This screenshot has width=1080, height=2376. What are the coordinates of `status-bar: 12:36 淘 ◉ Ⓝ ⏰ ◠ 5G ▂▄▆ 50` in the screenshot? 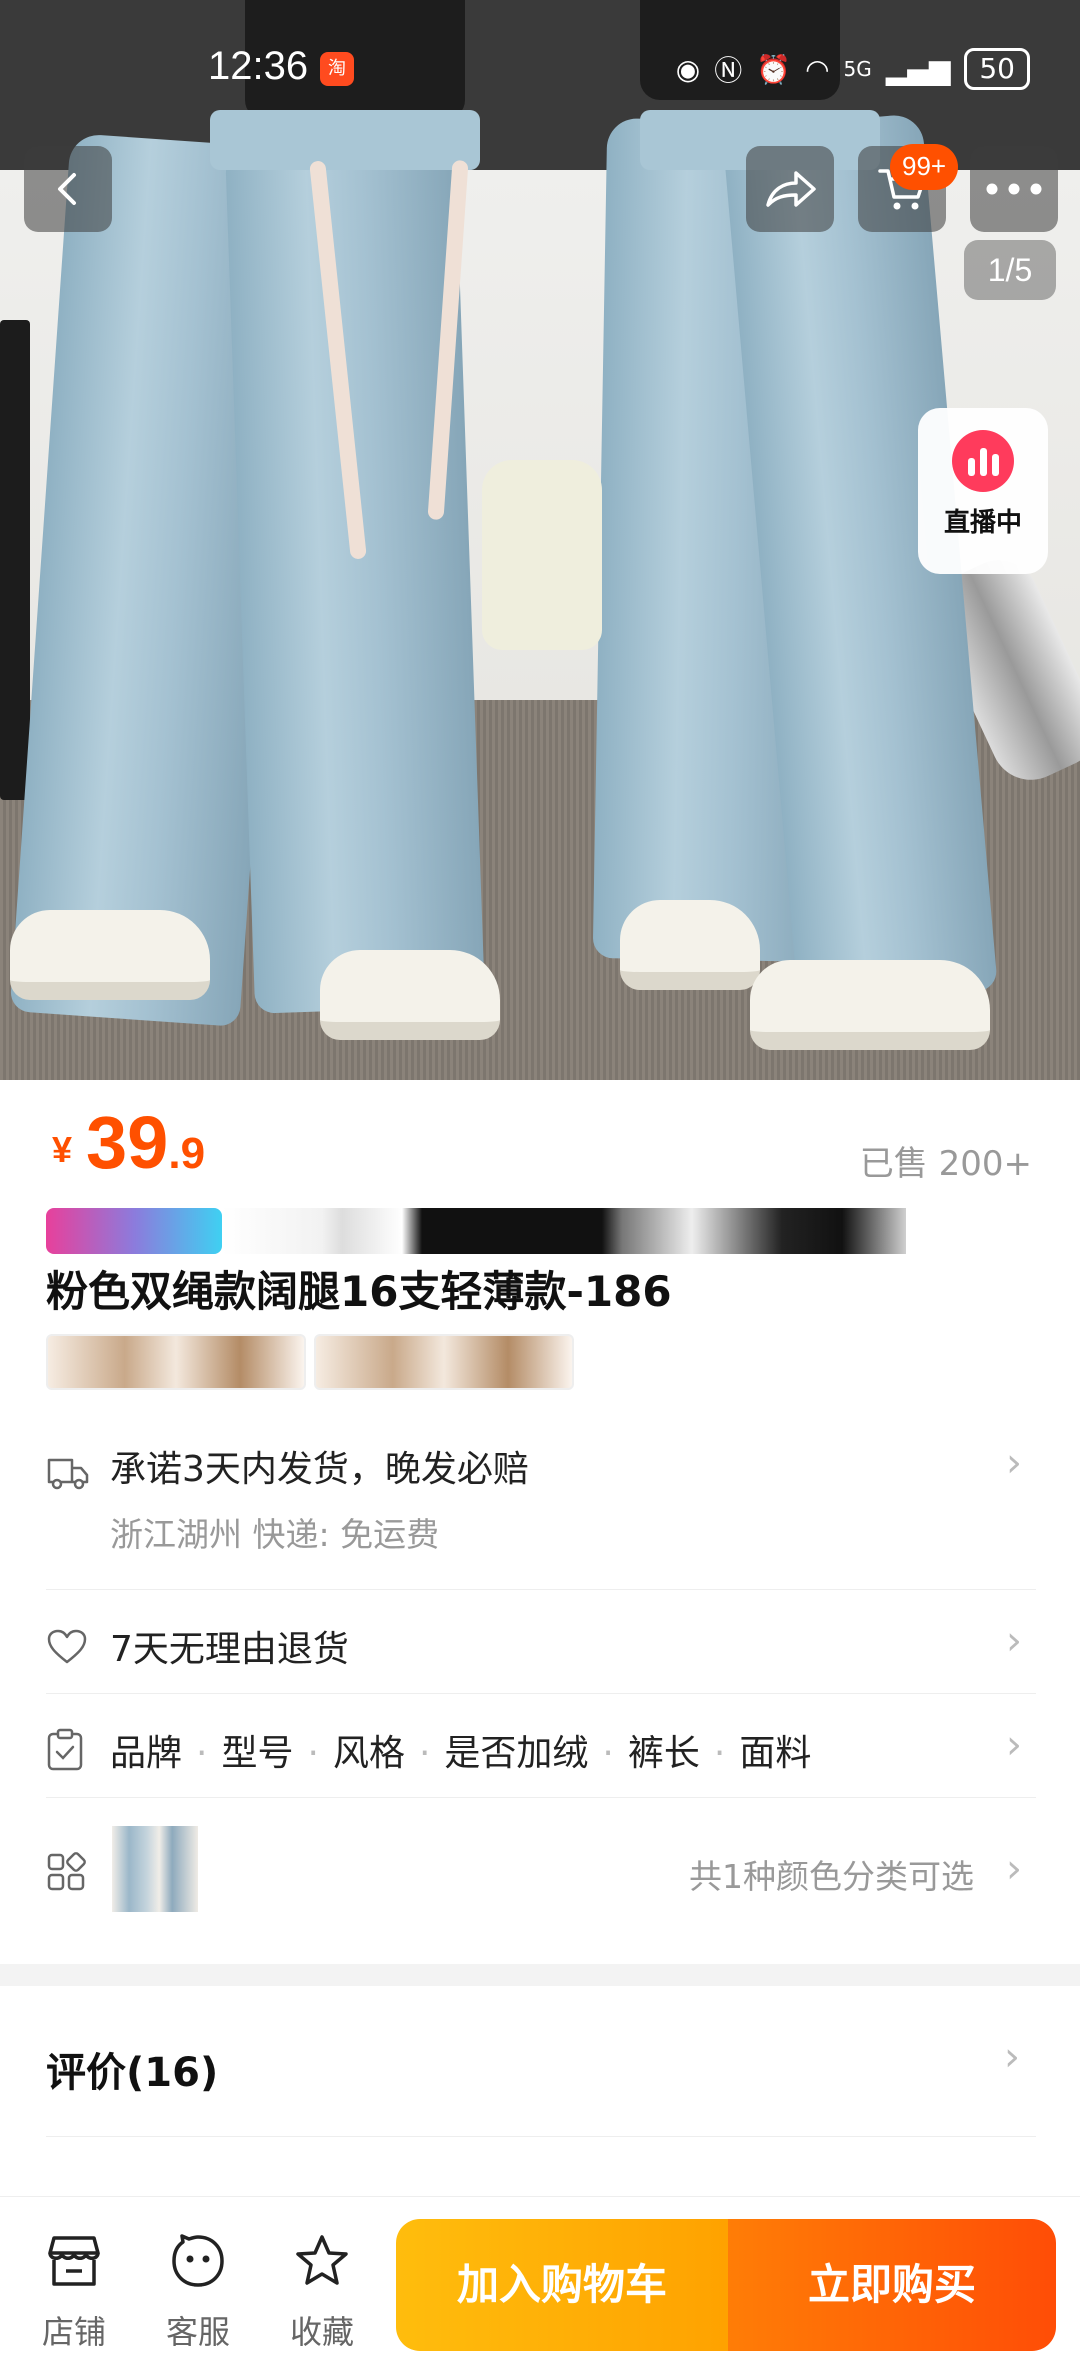 It's located at (540, 70).